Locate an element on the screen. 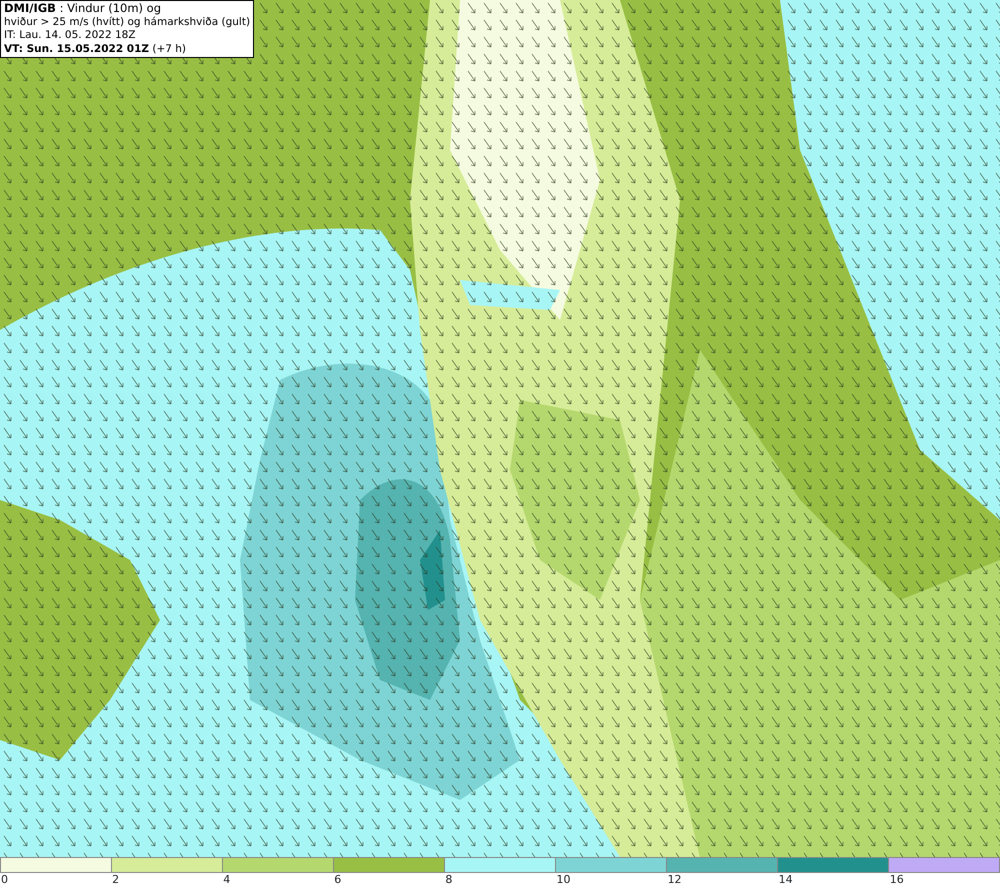  legend-tick-label: 12 is located at coordinates (675, 879).